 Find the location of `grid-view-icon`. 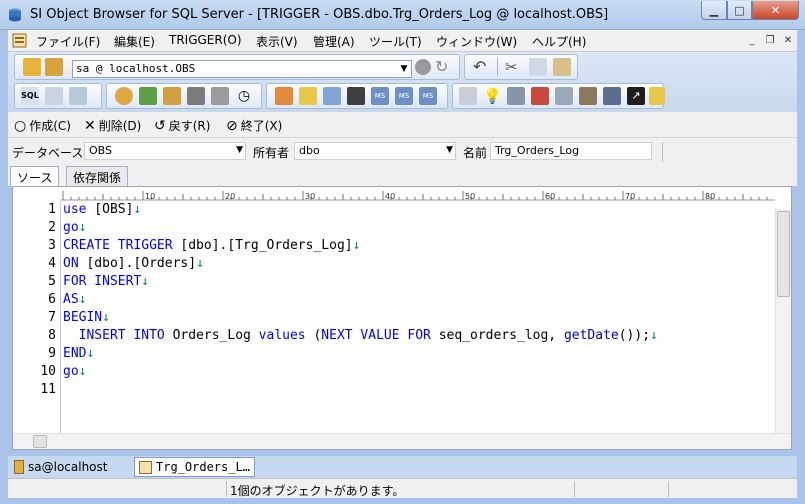

grid-view-icon is located at coordinates (78, 96).